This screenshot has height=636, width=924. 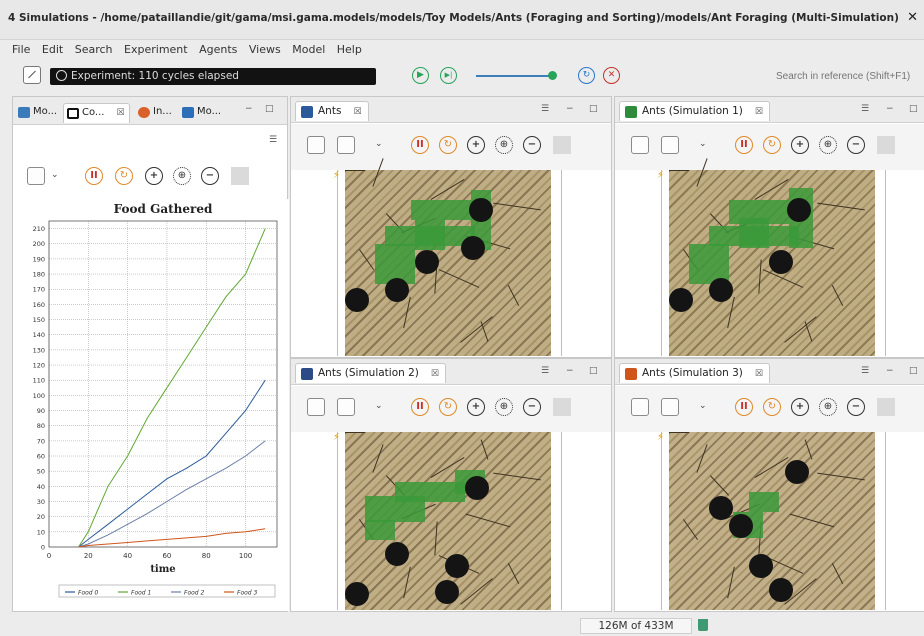 I want to click on speed-slider-handle, so click(x=552, y=75).